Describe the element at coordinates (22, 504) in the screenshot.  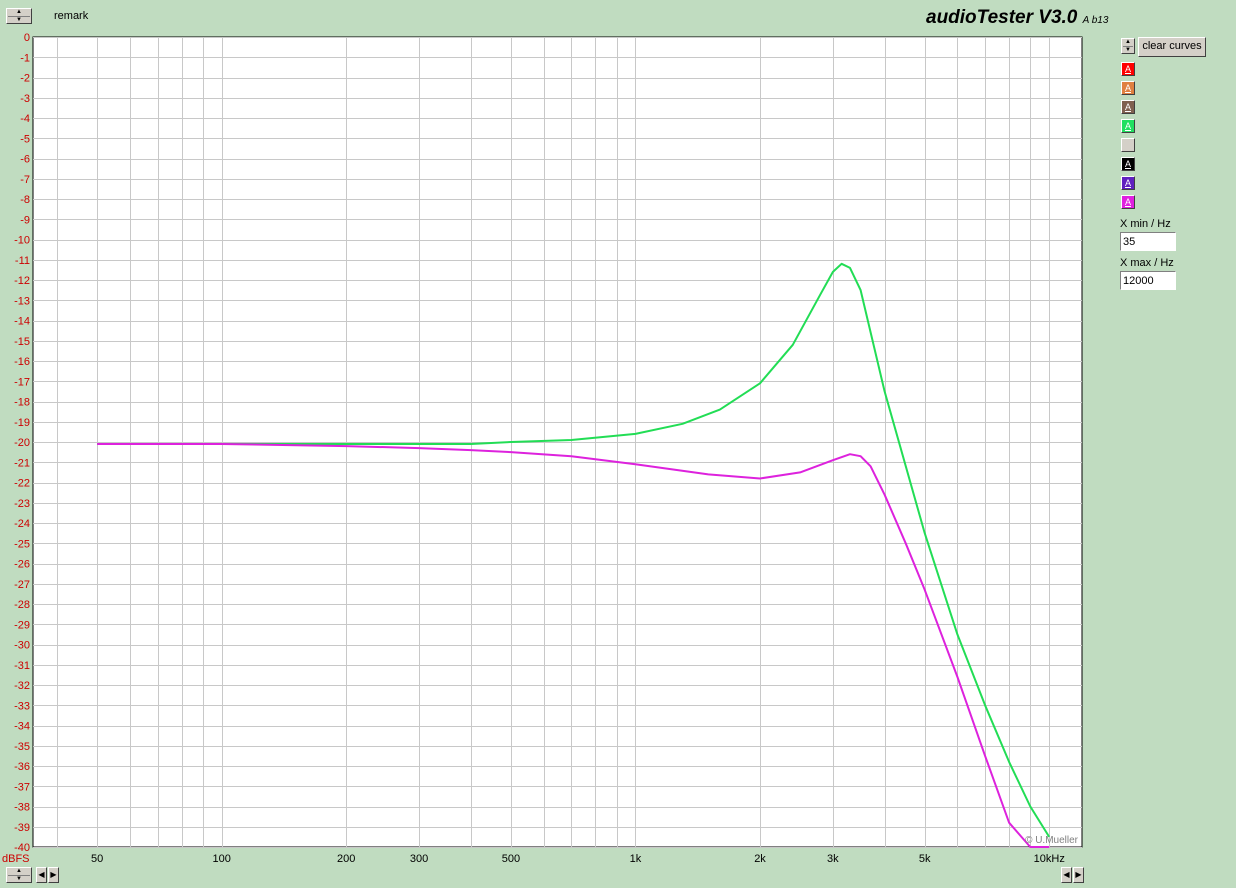
I see `y-tick-label: -23` at that location.